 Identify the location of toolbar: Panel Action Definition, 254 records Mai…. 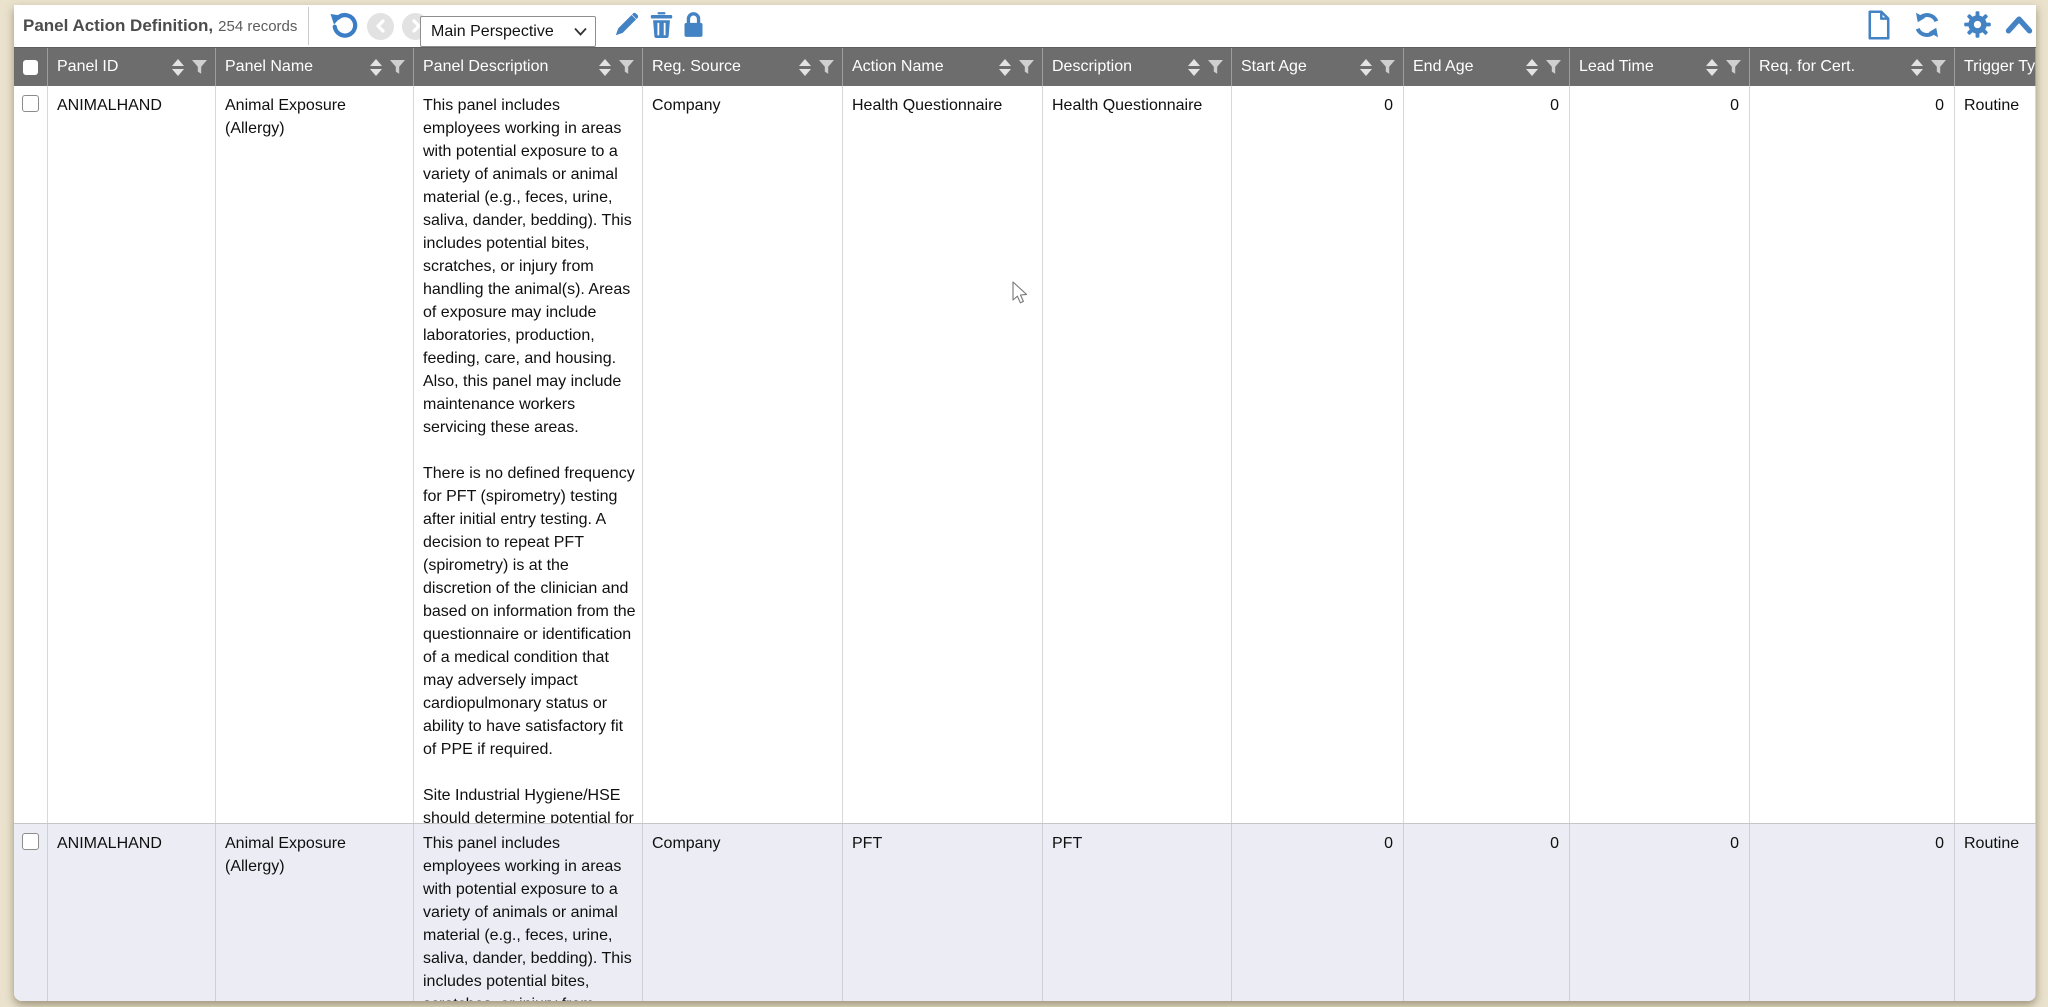
(1025, 26).